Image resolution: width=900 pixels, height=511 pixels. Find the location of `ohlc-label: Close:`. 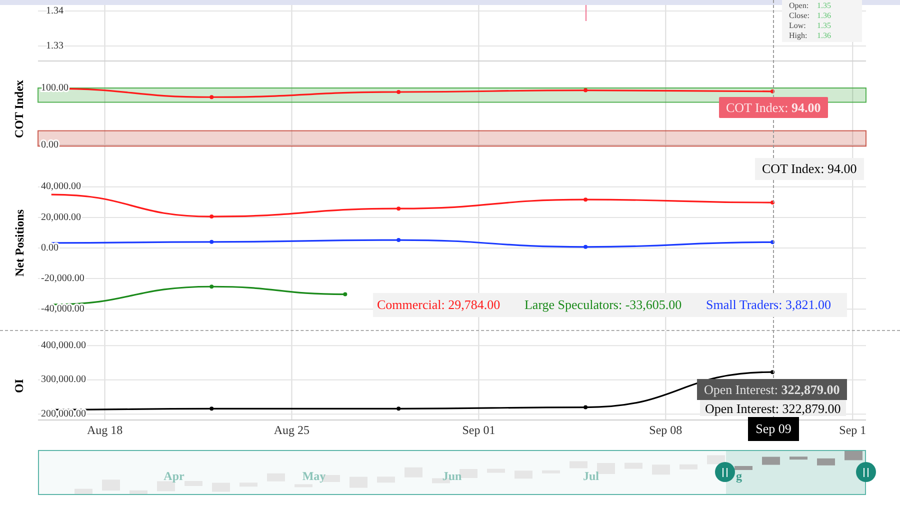

ohlc-label: Close: is located at coordinates (799, 16).